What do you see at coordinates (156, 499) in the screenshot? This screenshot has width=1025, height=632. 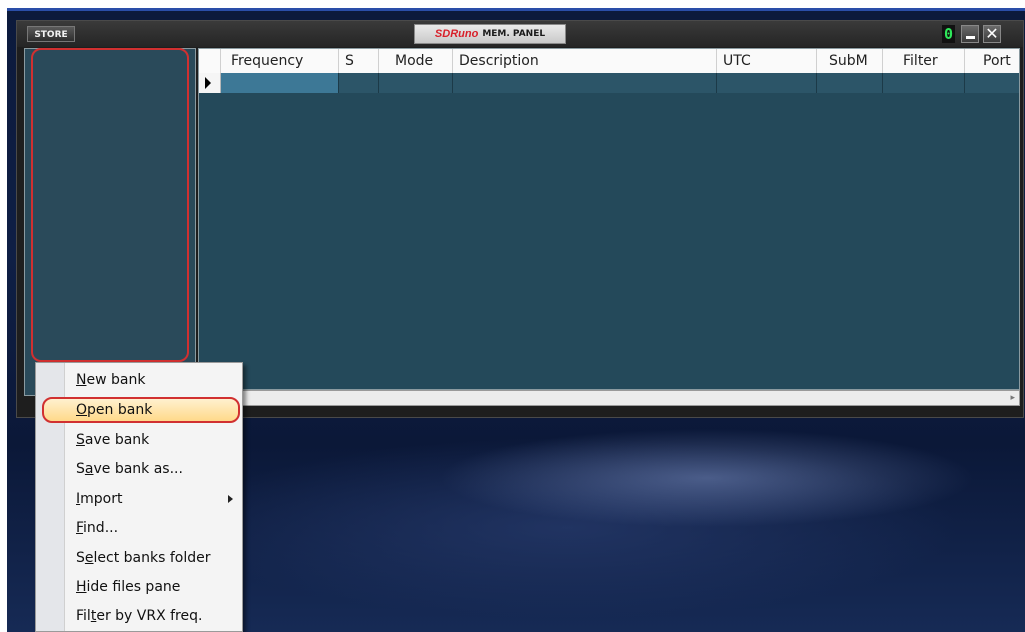 I see `menu-item-import: Import` at bounding box center [156, 499].